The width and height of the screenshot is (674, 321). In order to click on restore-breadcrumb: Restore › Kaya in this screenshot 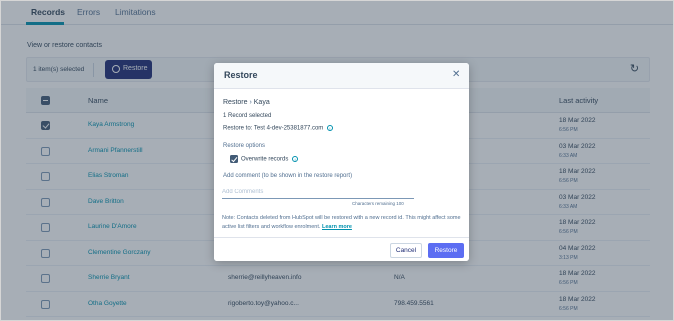, I will do `click(246, 102)`.